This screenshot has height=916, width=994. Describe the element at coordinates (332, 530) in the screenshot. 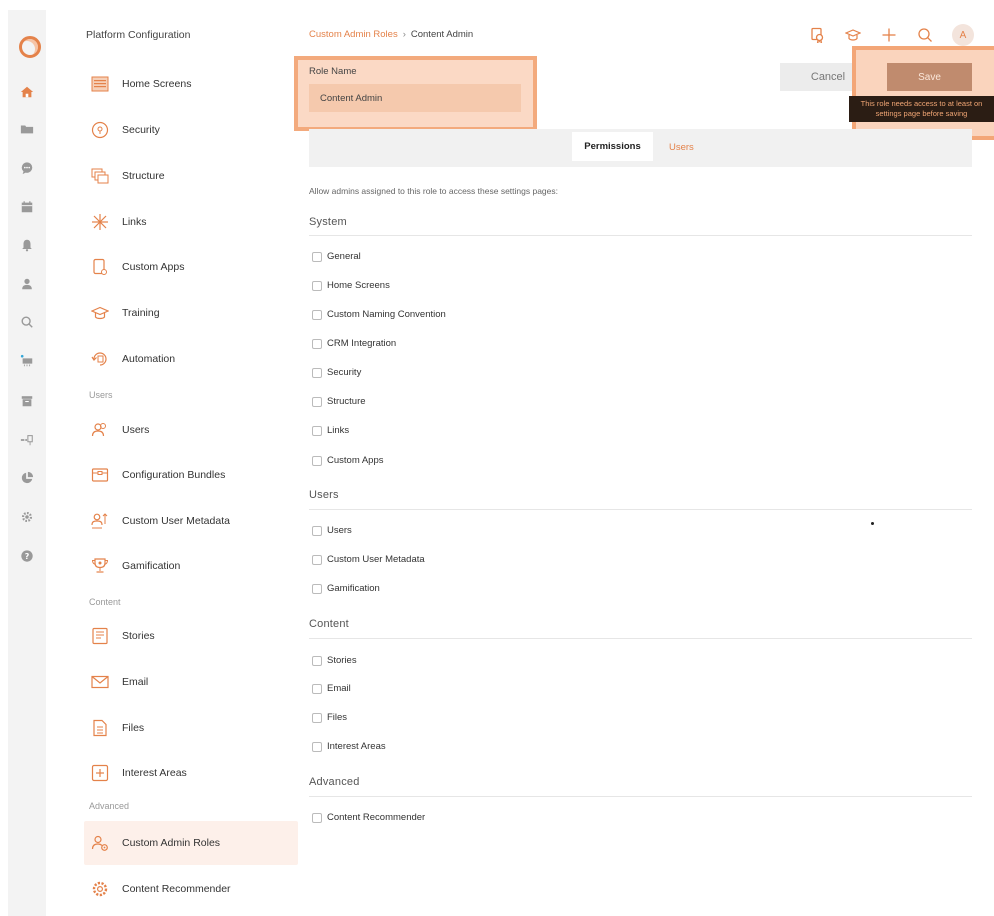

I see `permission-users: Users` at that location.